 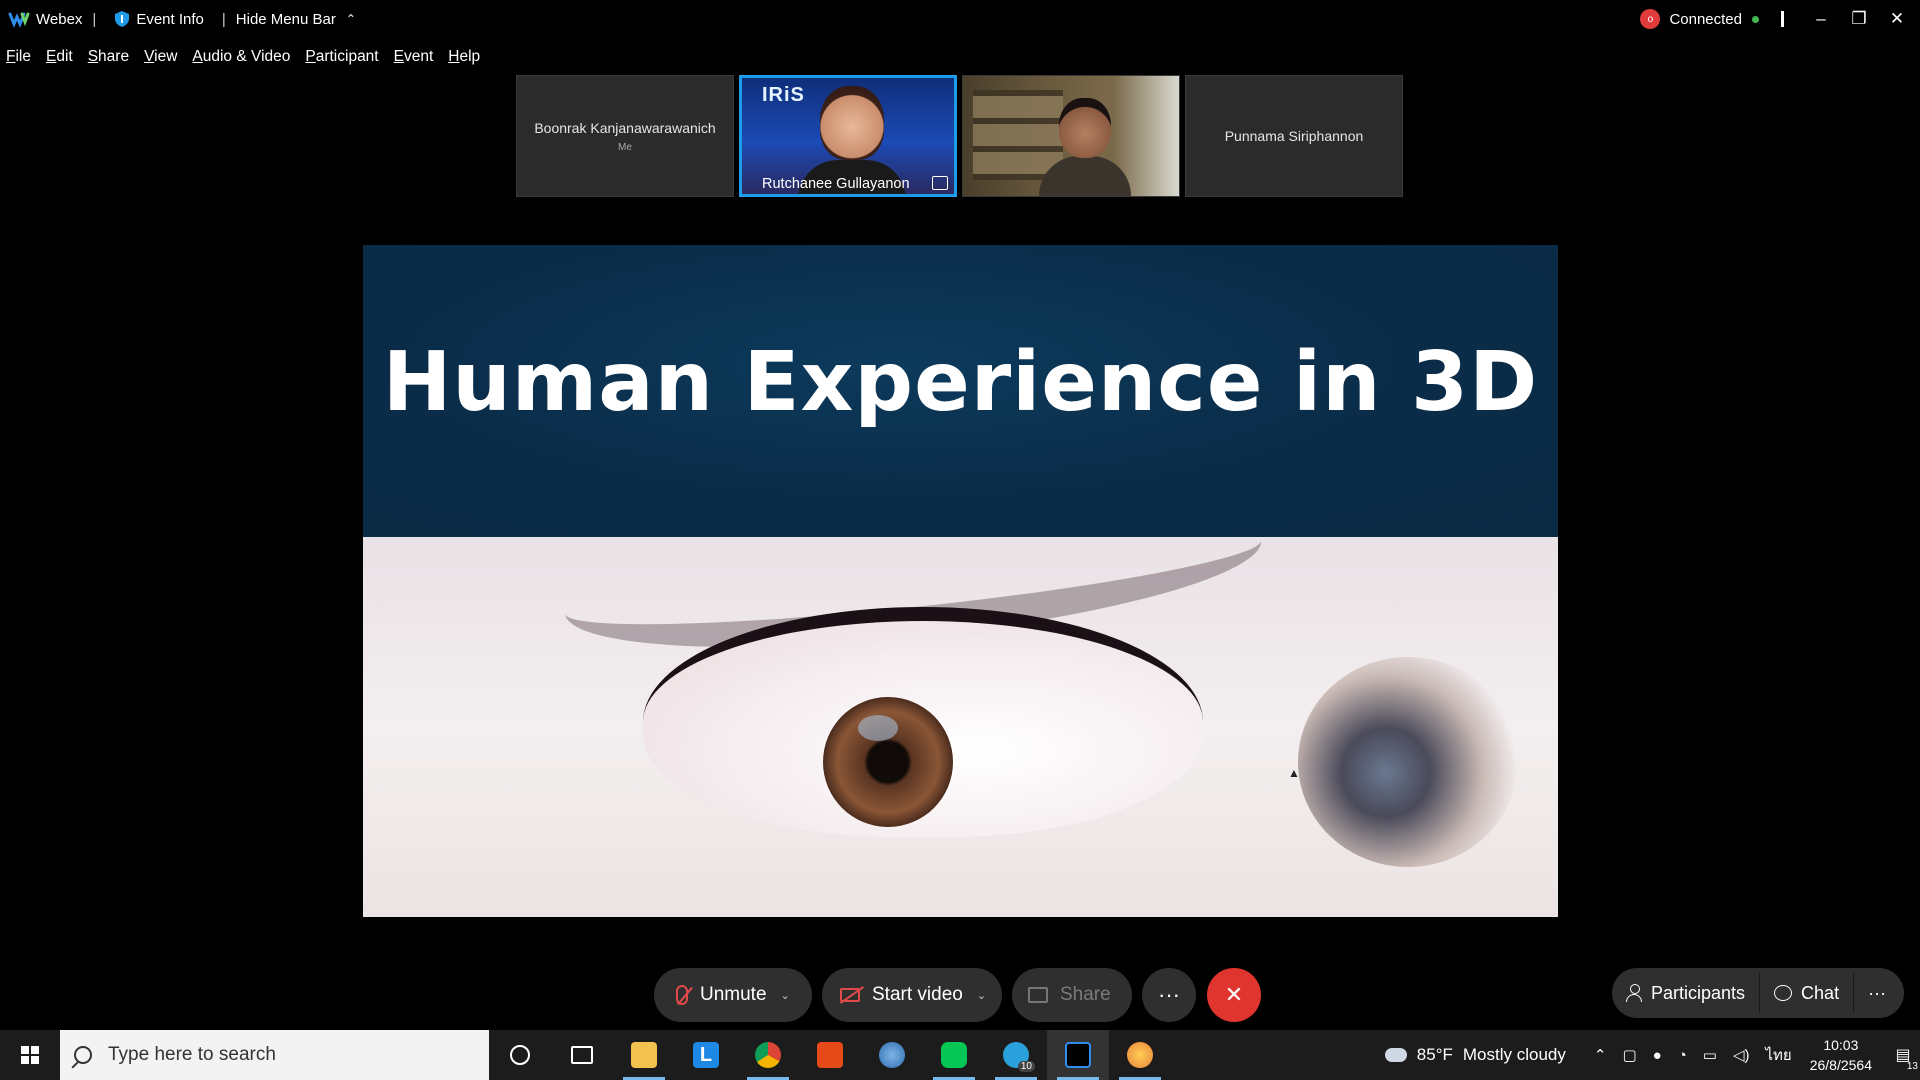 What do you see at coordinates (1710, 1055) in the screenshot?
I see `battery-icon: ▭` at bounding box center [1710, 1055].